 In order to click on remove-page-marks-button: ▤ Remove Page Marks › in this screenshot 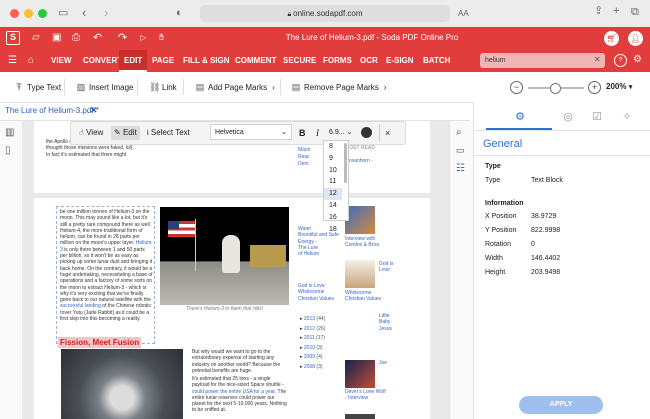, I will do `click(339, 87)`.